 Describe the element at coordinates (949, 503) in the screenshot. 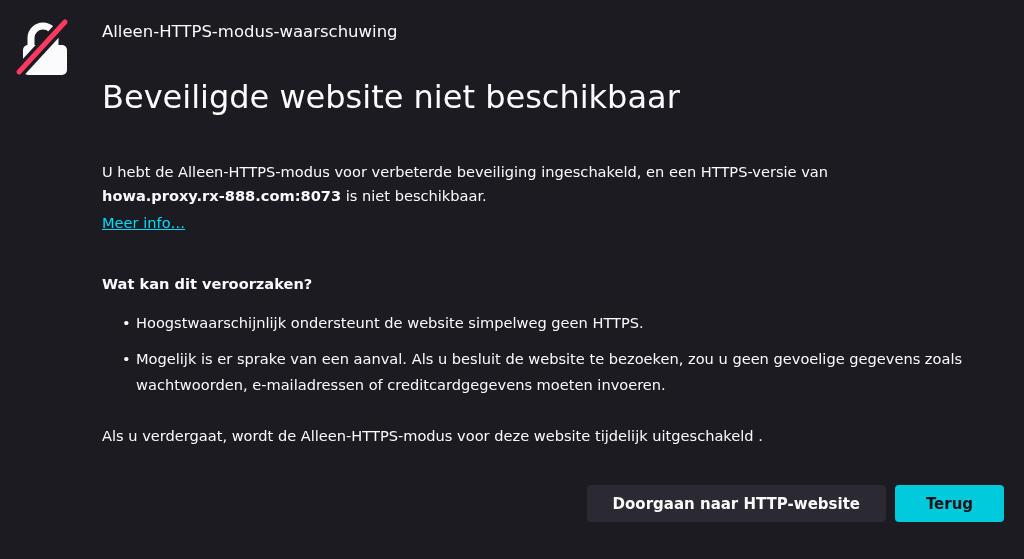

I see `back-button: Terug` at that location.